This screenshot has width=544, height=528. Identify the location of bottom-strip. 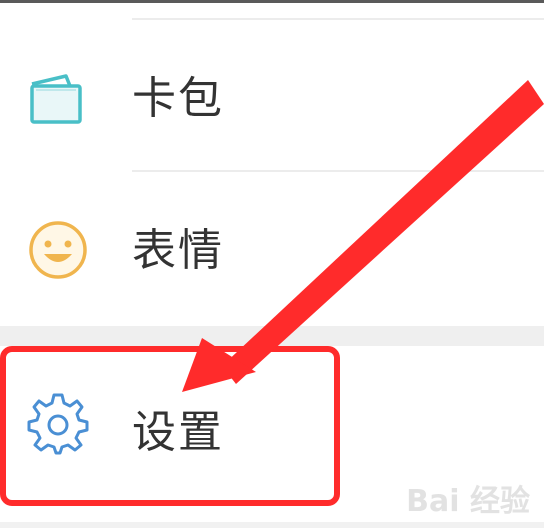
(272, 525).